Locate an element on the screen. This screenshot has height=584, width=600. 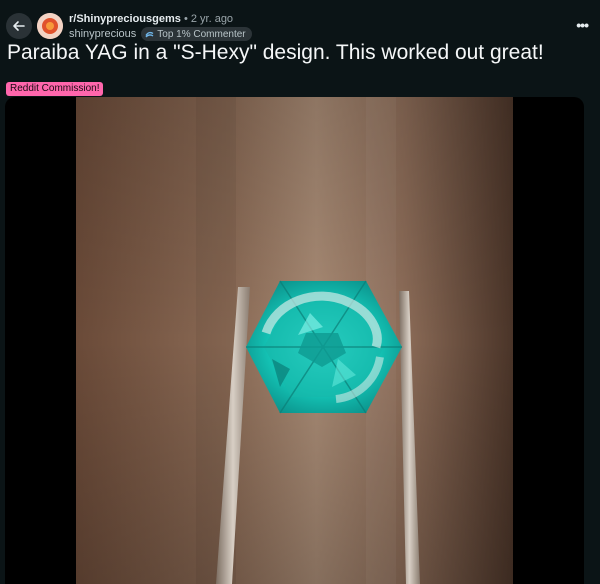
subreddit-logo-icon is located at coordinates (50, 26).